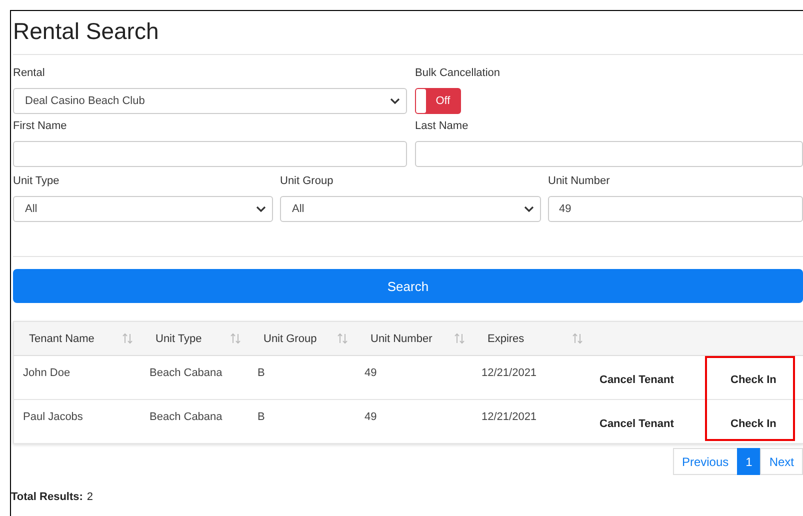 This screenshot has width=803, height=516. Describe the element at coordinates (401, 338) in the screenshot. I see `column-header: Unit Number` at that location.